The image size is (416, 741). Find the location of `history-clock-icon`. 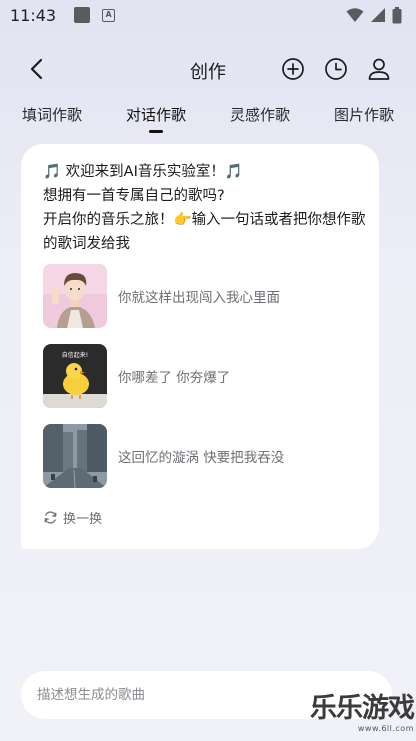

history-clock-icon is located at coordinates (336, 69).